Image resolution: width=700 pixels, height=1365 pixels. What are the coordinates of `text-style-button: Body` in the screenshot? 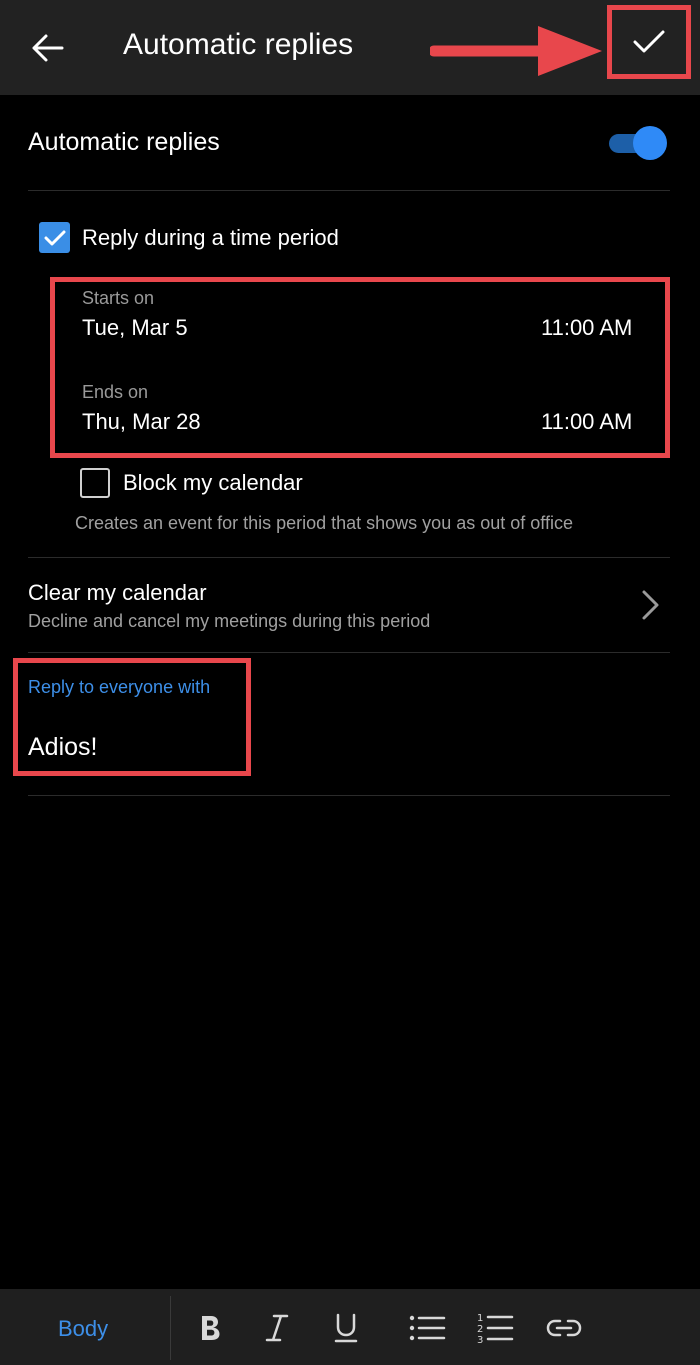 It's located at (83, 1329).